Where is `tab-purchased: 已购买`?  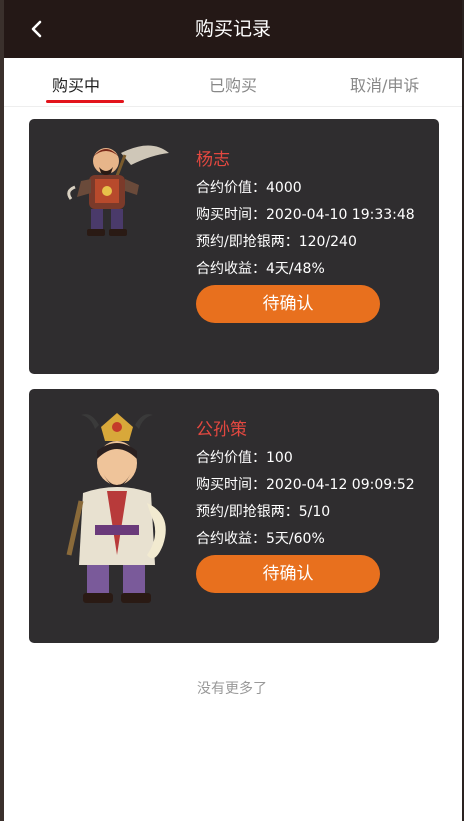 tab-purchased: 已购买 is located at coordinates (233, 84).